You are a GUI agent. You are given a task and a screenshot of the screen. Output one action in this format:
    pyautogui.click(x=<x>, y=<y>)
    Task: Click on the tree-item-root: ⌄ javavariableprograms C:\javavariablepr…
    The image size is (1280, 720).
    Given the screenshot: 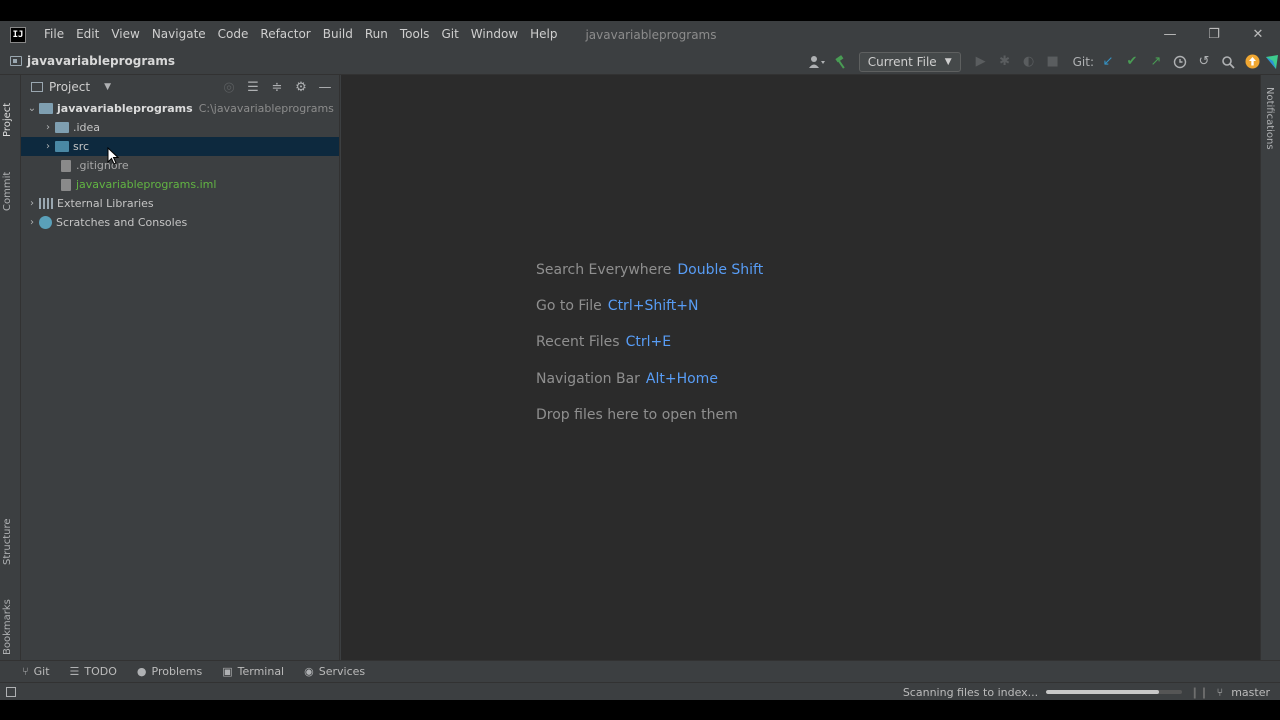 What is the action you would take?
    pyautogui.click(x=180, y=108)
    